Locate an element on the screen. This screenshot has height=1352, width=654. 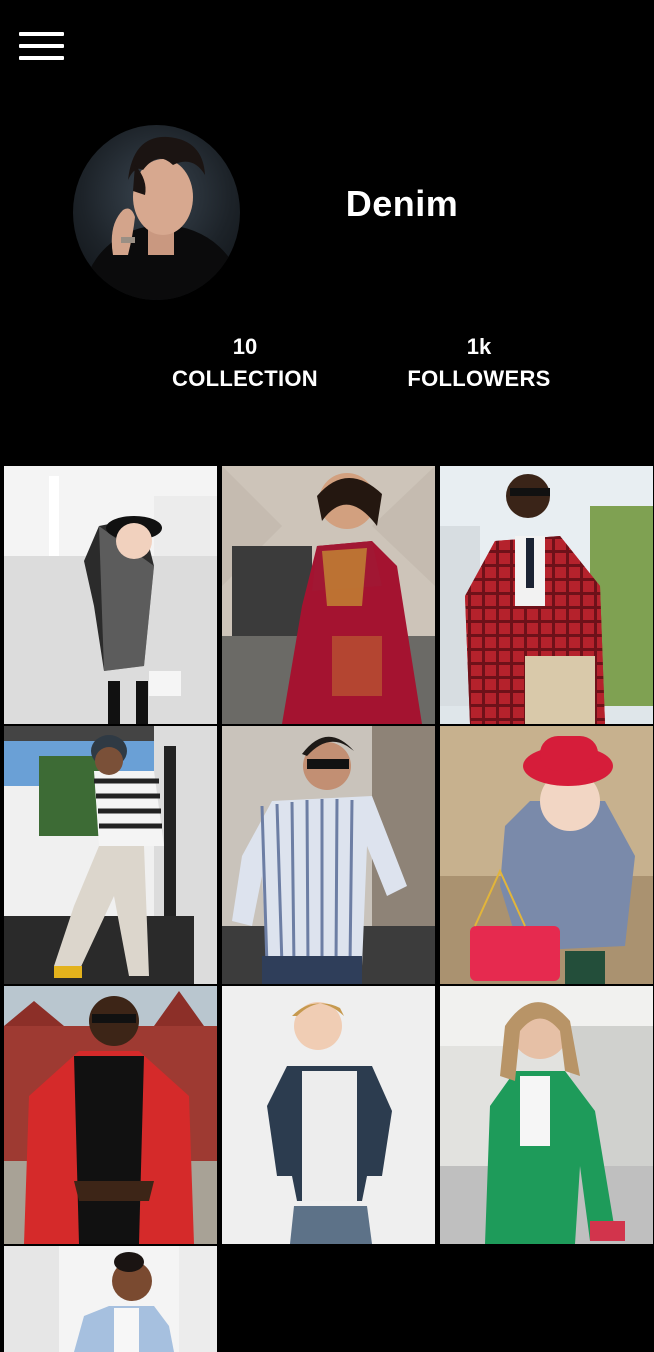
photo-girl-houndstooth is located at coordinates (110, 595).